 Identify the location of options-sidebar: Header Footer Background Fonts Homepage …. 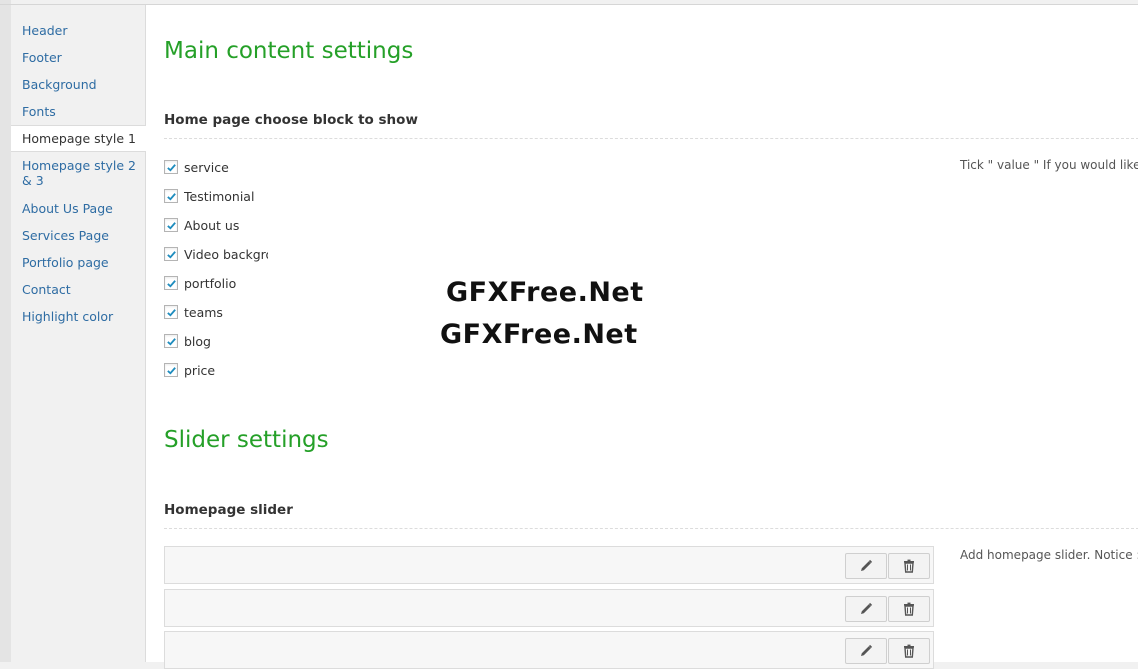
(84, 333).